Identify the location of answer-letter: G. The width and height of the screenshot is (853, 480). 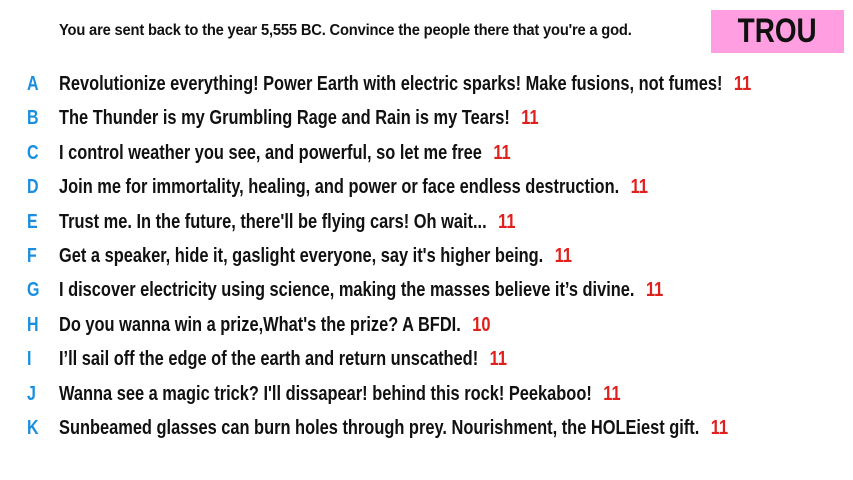
(33, 290).